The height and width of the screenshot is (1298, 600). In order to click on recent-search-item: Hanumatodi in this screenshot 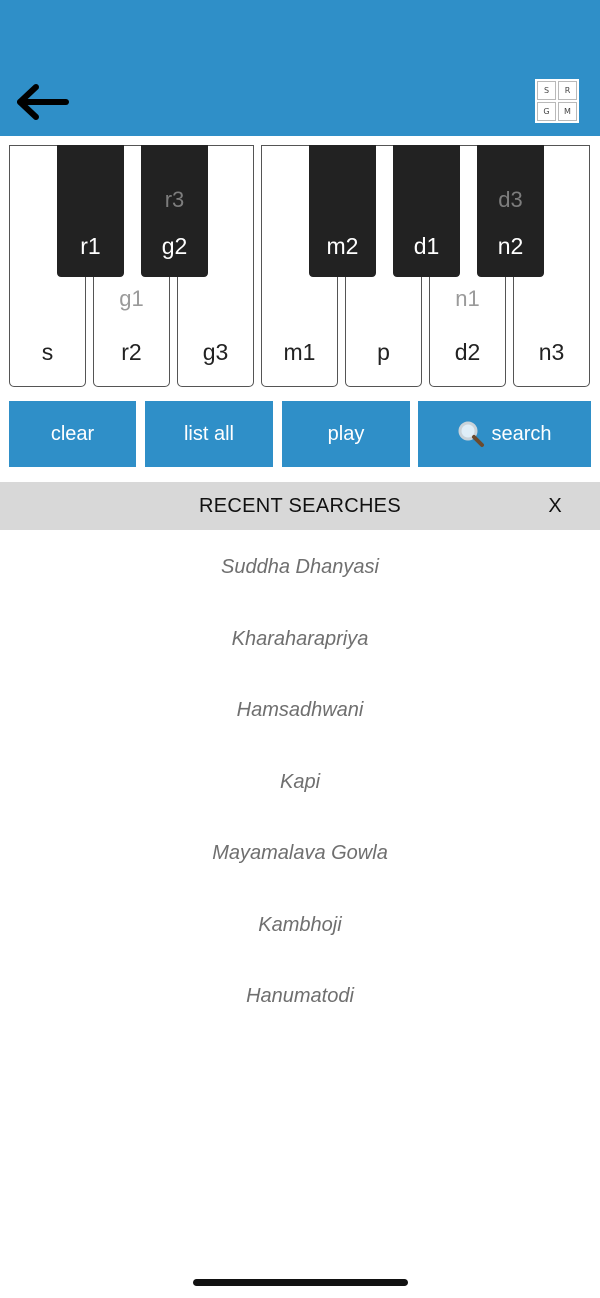, I will do `click(300, 996)`.